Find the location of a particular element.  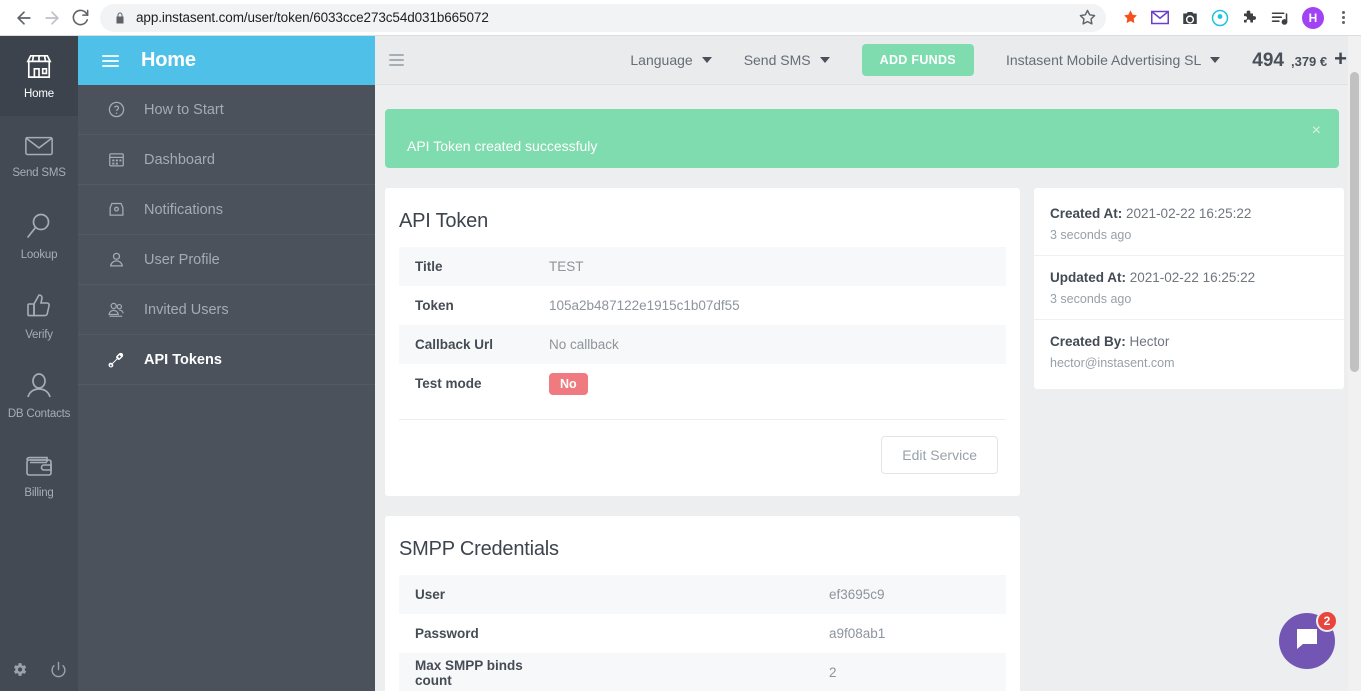

hamburger-icon is located at coordinates (110, 60).